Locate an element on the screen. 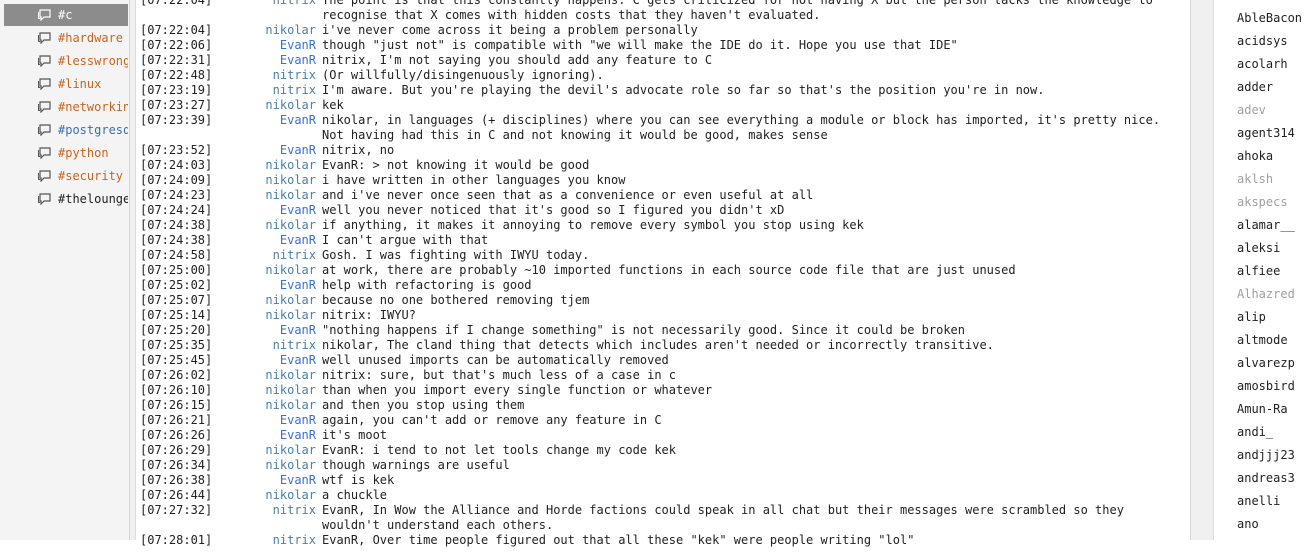  message-timestamp: [07:26:21] is located at coordinates (176, 420).